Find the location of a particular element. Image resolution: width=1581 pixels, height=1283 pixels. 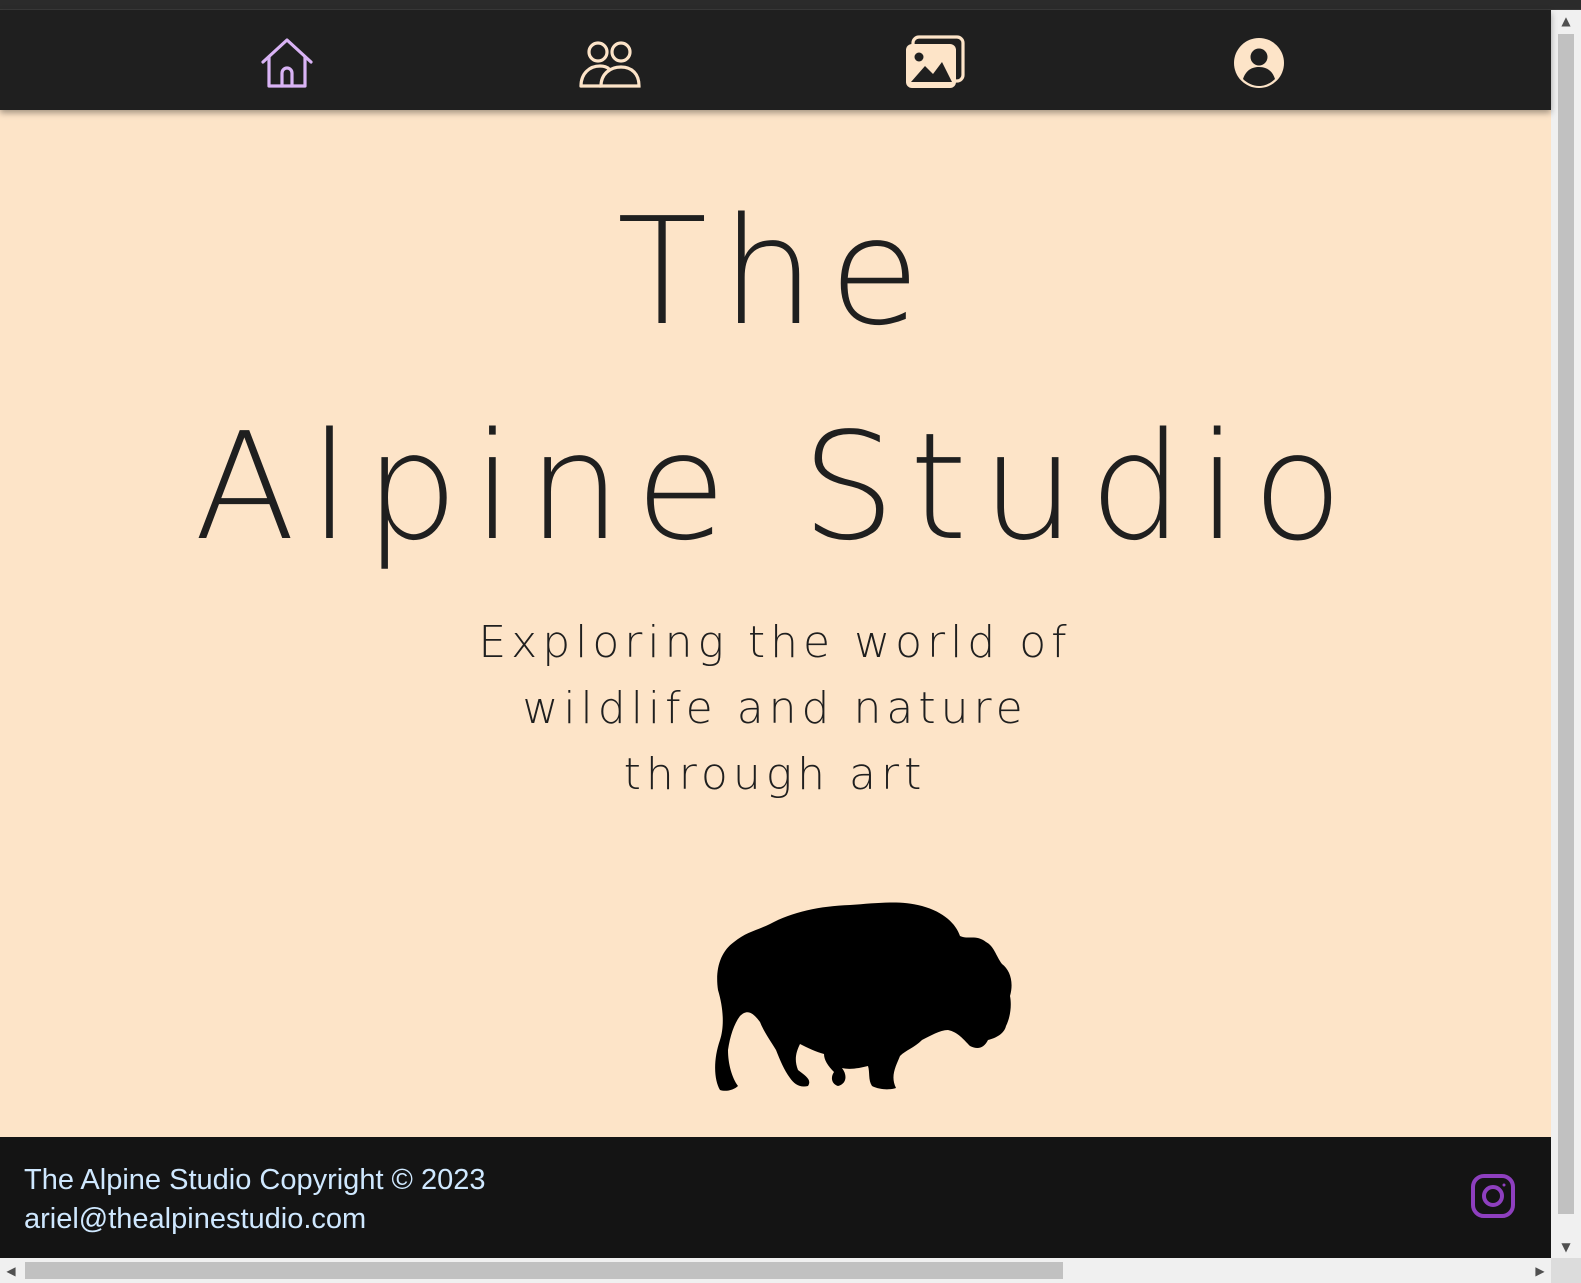

scrollbar-corner is located at coordinates (1566, 1270).